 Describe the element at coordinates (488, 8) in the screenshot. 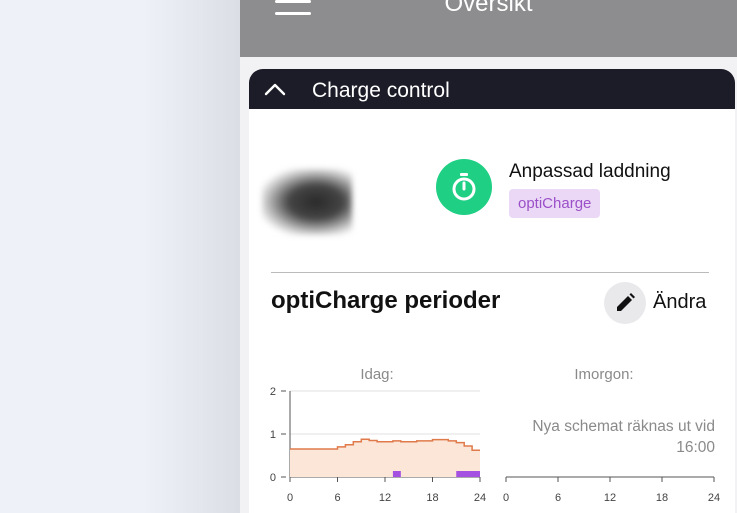

I see `page-title: Översikt` at that location.